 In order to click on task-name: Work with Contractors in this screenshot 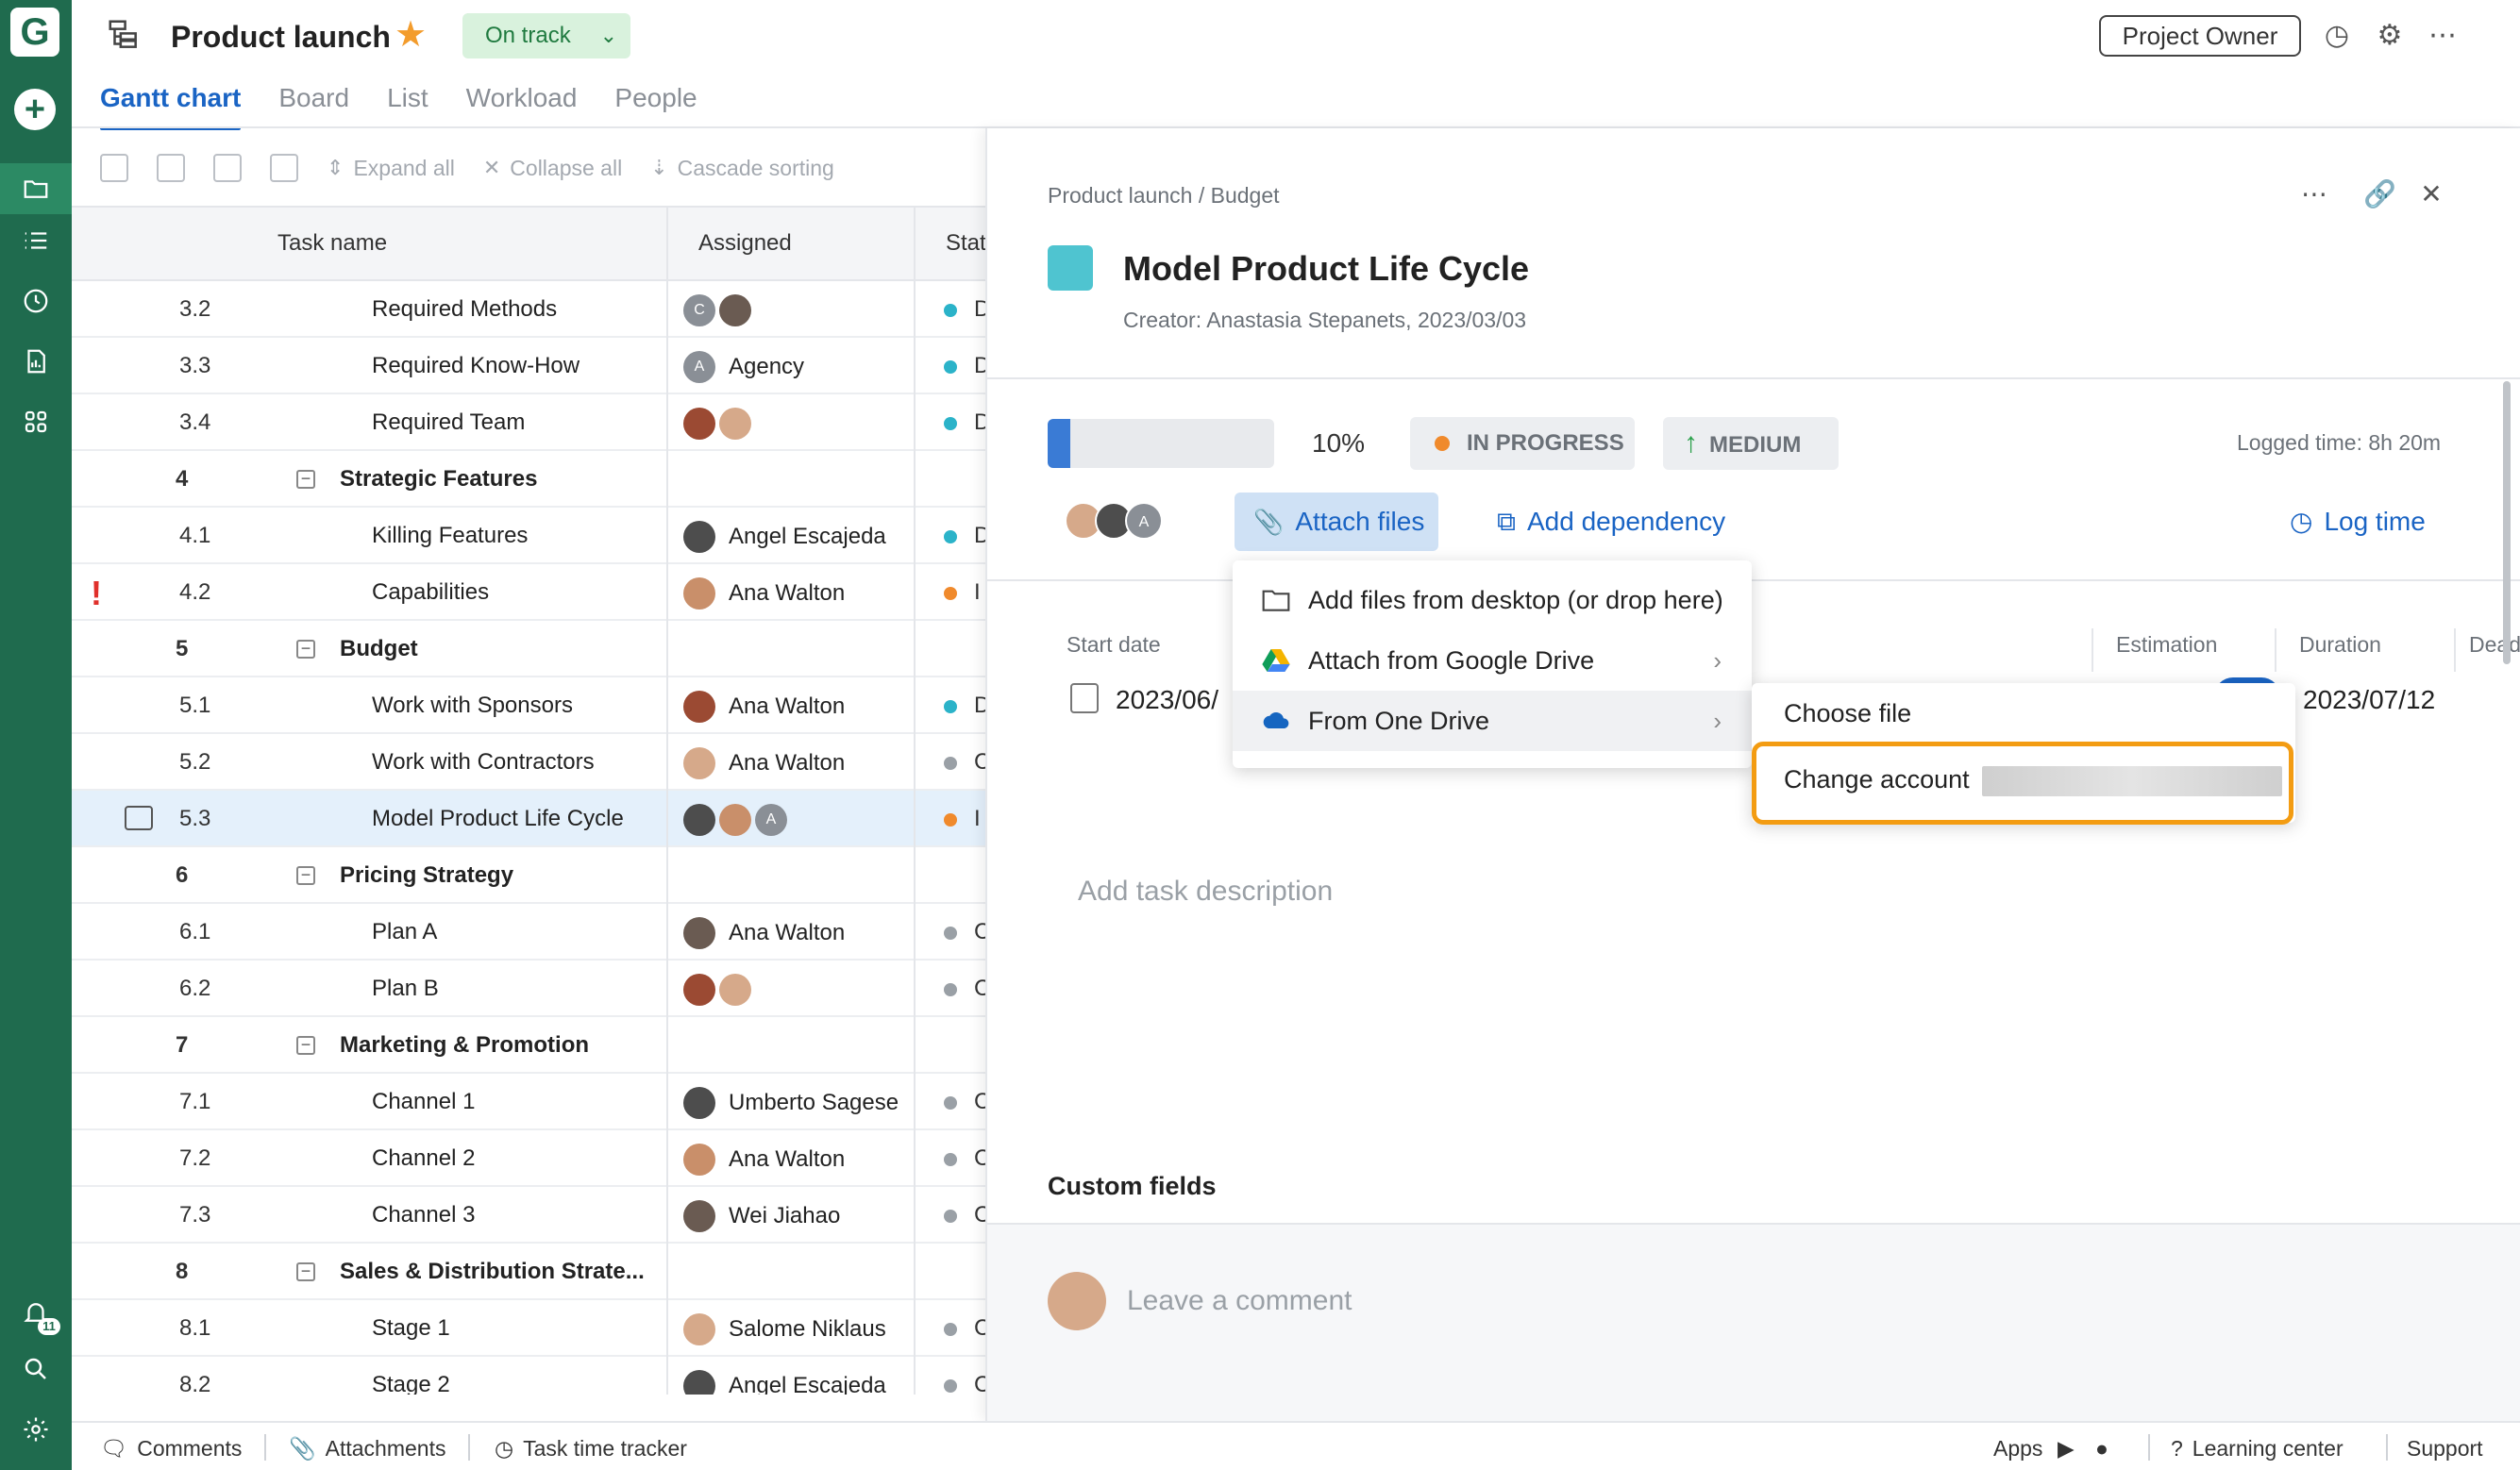, I will do `click(483, 762)`.